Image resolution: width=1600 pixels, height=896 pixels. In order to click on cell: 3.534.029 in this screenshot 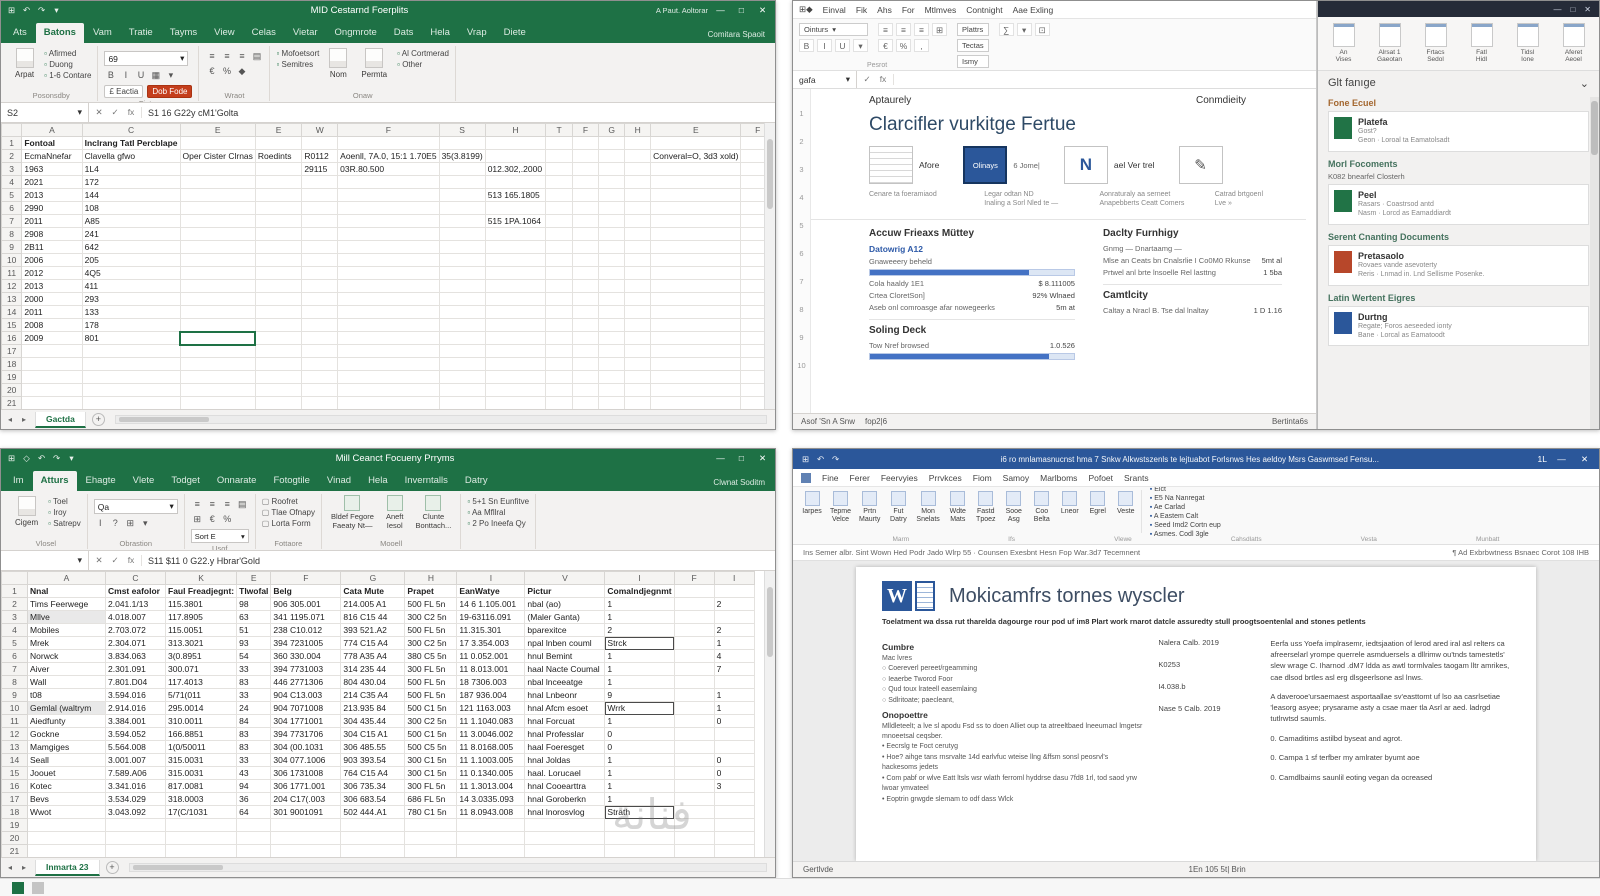, I will do `click(135, 799)`.